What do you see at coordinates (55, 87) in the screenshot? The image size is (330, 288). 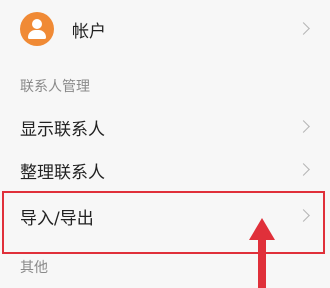 I see `section-title-contacts-management: 联系人管理` at bounding box center [55, 87].